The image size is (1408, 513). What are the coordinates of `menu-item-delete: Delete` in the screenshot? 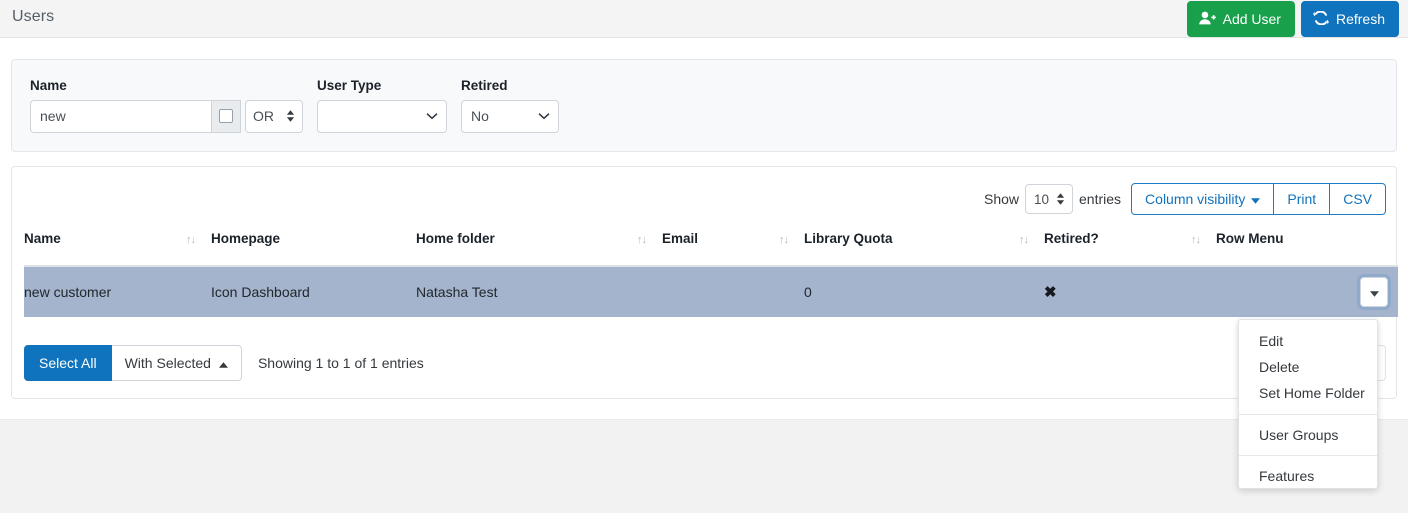 It's located at (1308, 367).